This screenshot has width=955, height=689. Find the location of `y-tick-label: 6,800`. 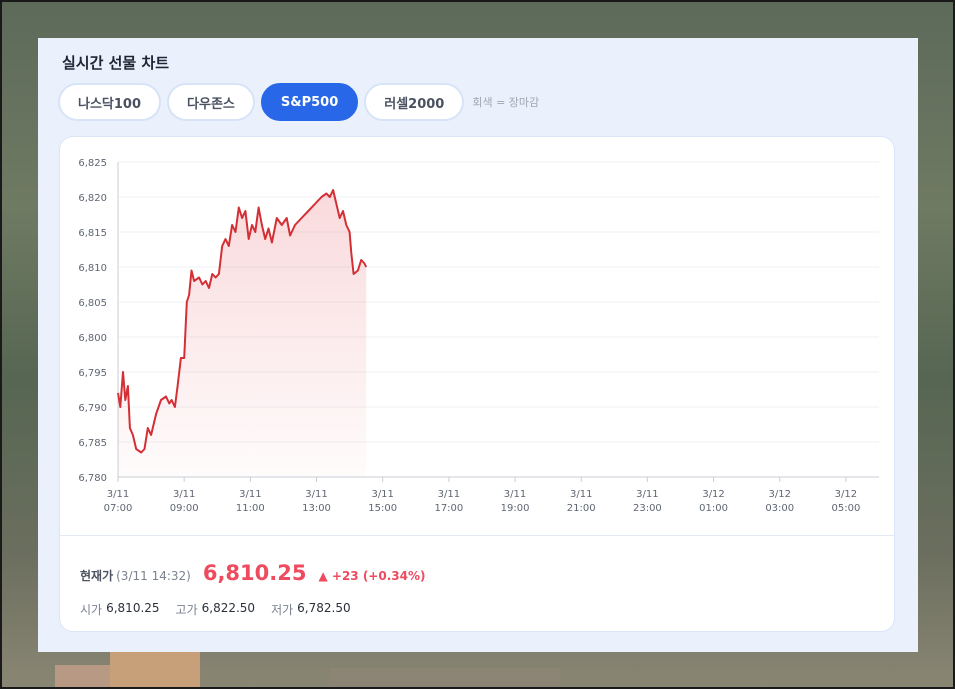

y-tick-label: 6,800 is located at coordinates (92, 338).